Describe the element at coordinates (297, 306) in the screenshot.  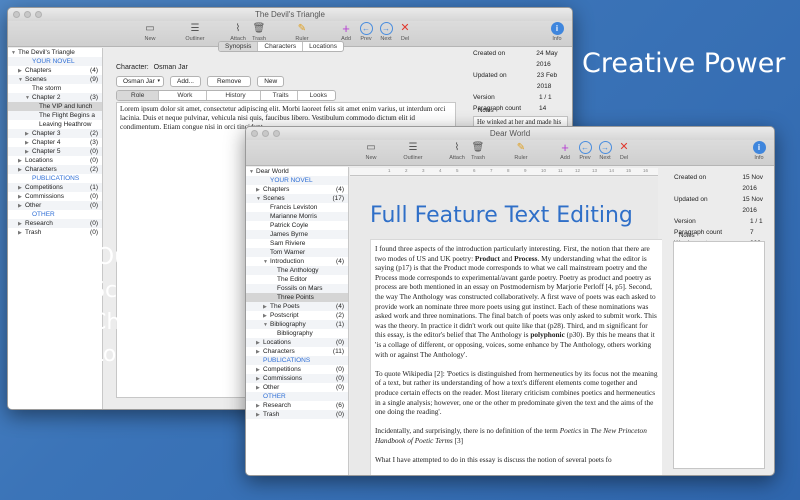
I see `outline-row: ▶ The Poets (4)` at that location.